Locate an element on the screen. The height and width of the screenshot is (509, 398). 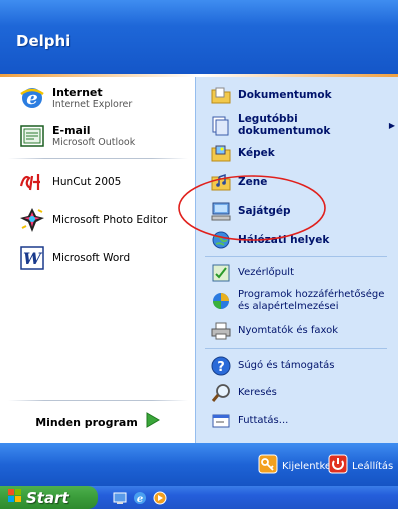
shutdown-label: Leállítás is located at coordinates (373, 466).